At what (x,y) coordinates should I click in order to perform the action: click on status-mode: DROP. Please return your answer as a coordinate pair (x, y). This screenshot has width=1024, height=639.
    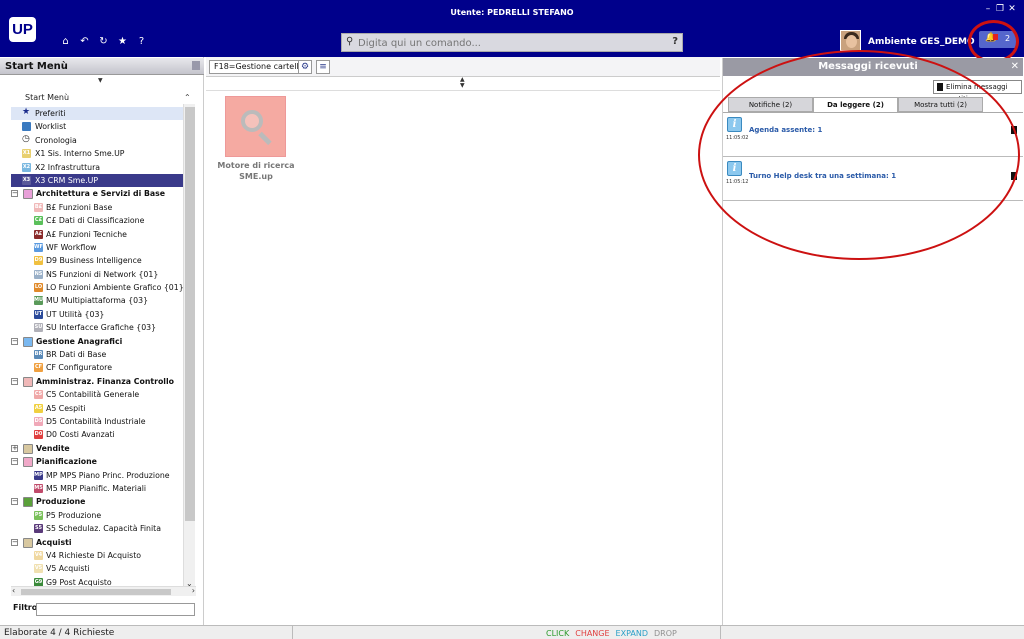
    Looking at the image, I should click on (665, 633).